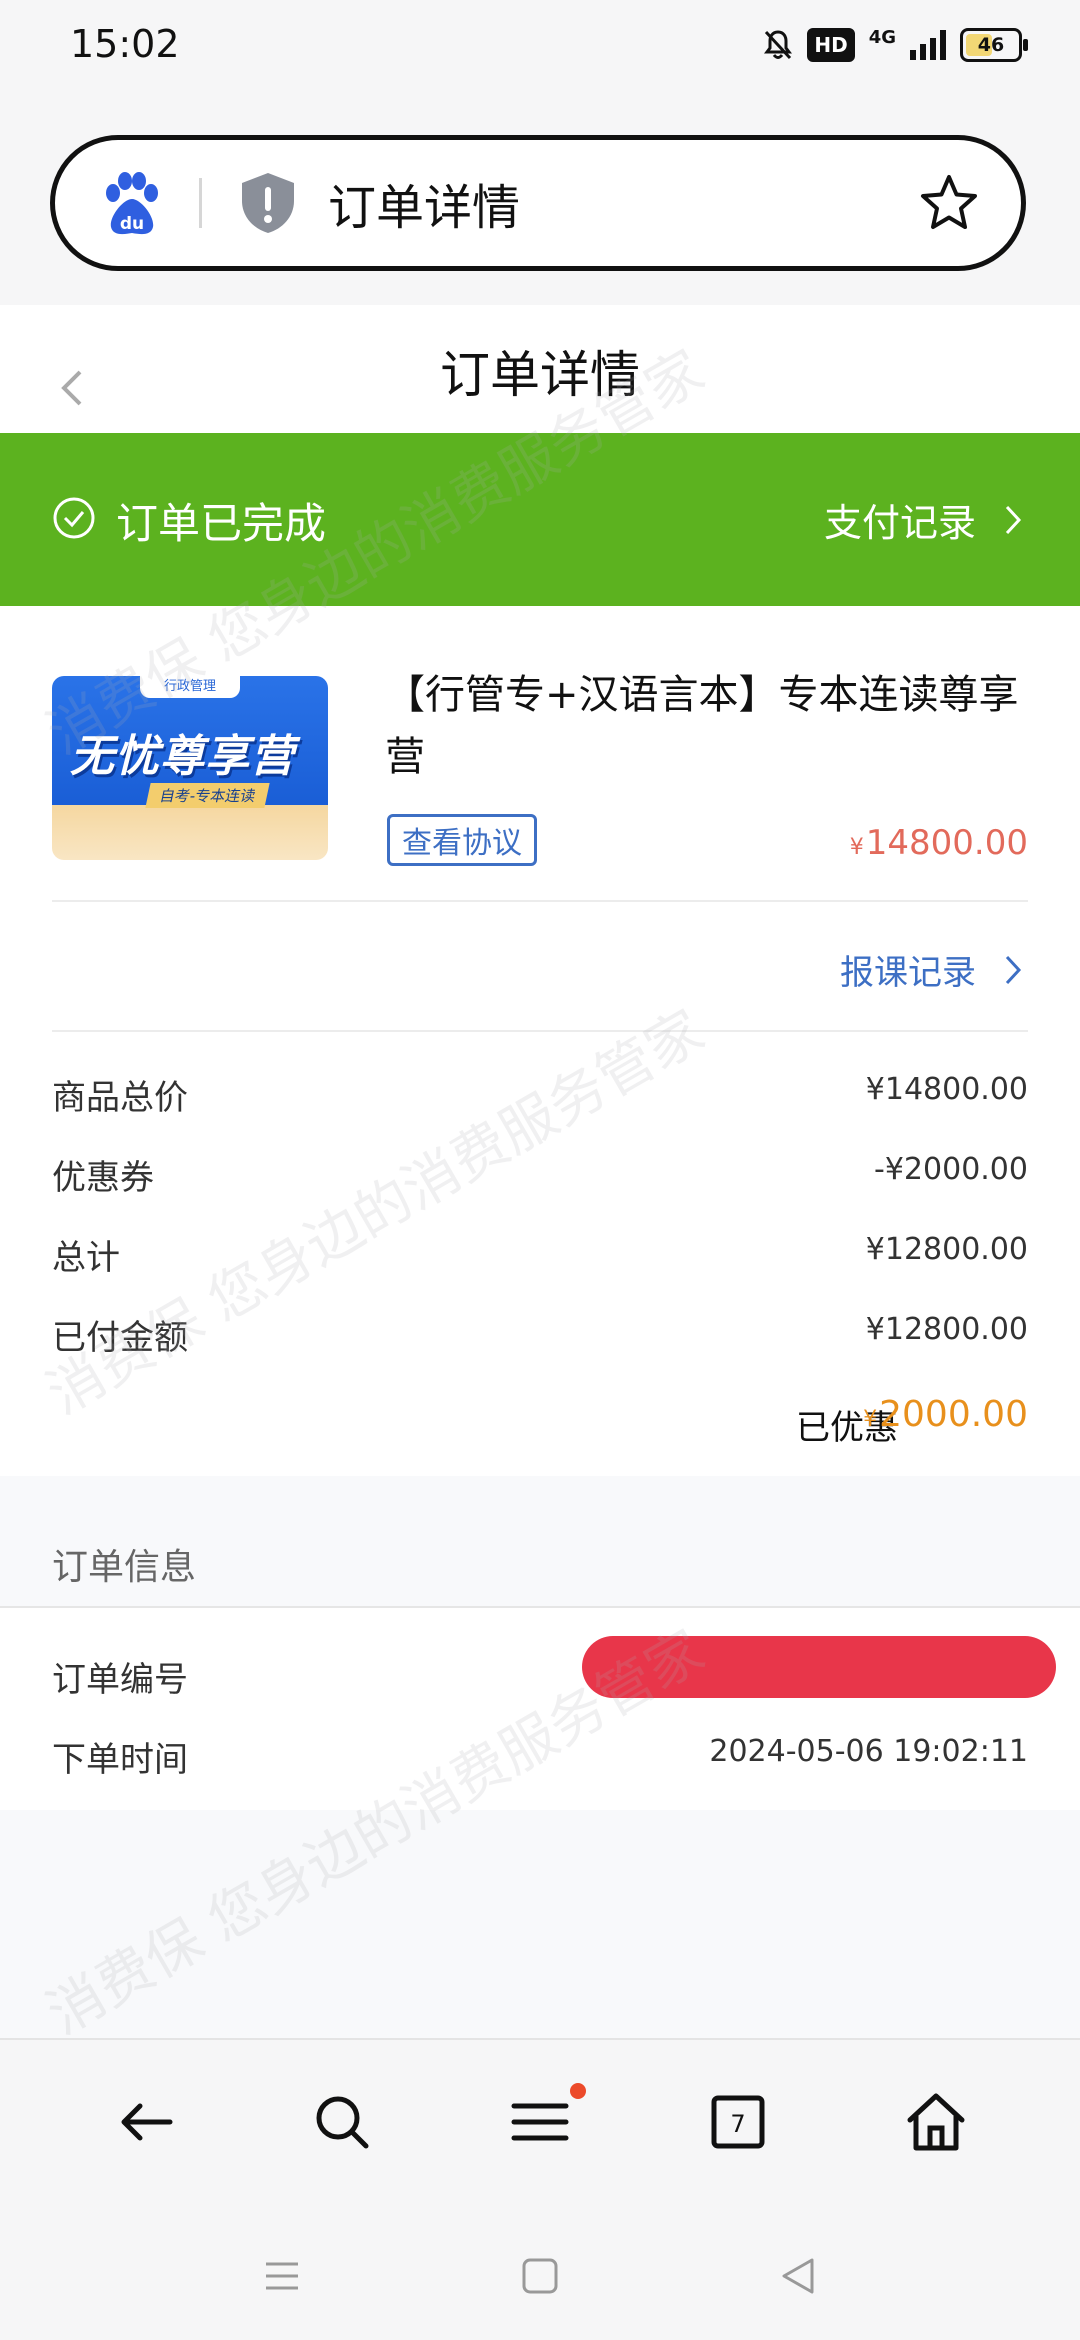 Image resolution: width=1080 pixels, height=2340 pixels. I want to click on enroll-record-link: 报课记录, so click(931, 969).